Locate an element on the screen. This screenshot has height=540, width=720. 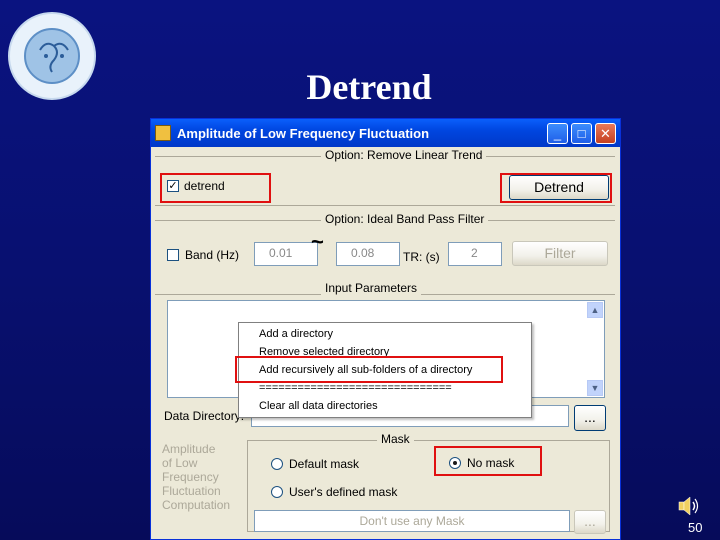
computation-label-line: of Low is located at coordinates (180, 463).